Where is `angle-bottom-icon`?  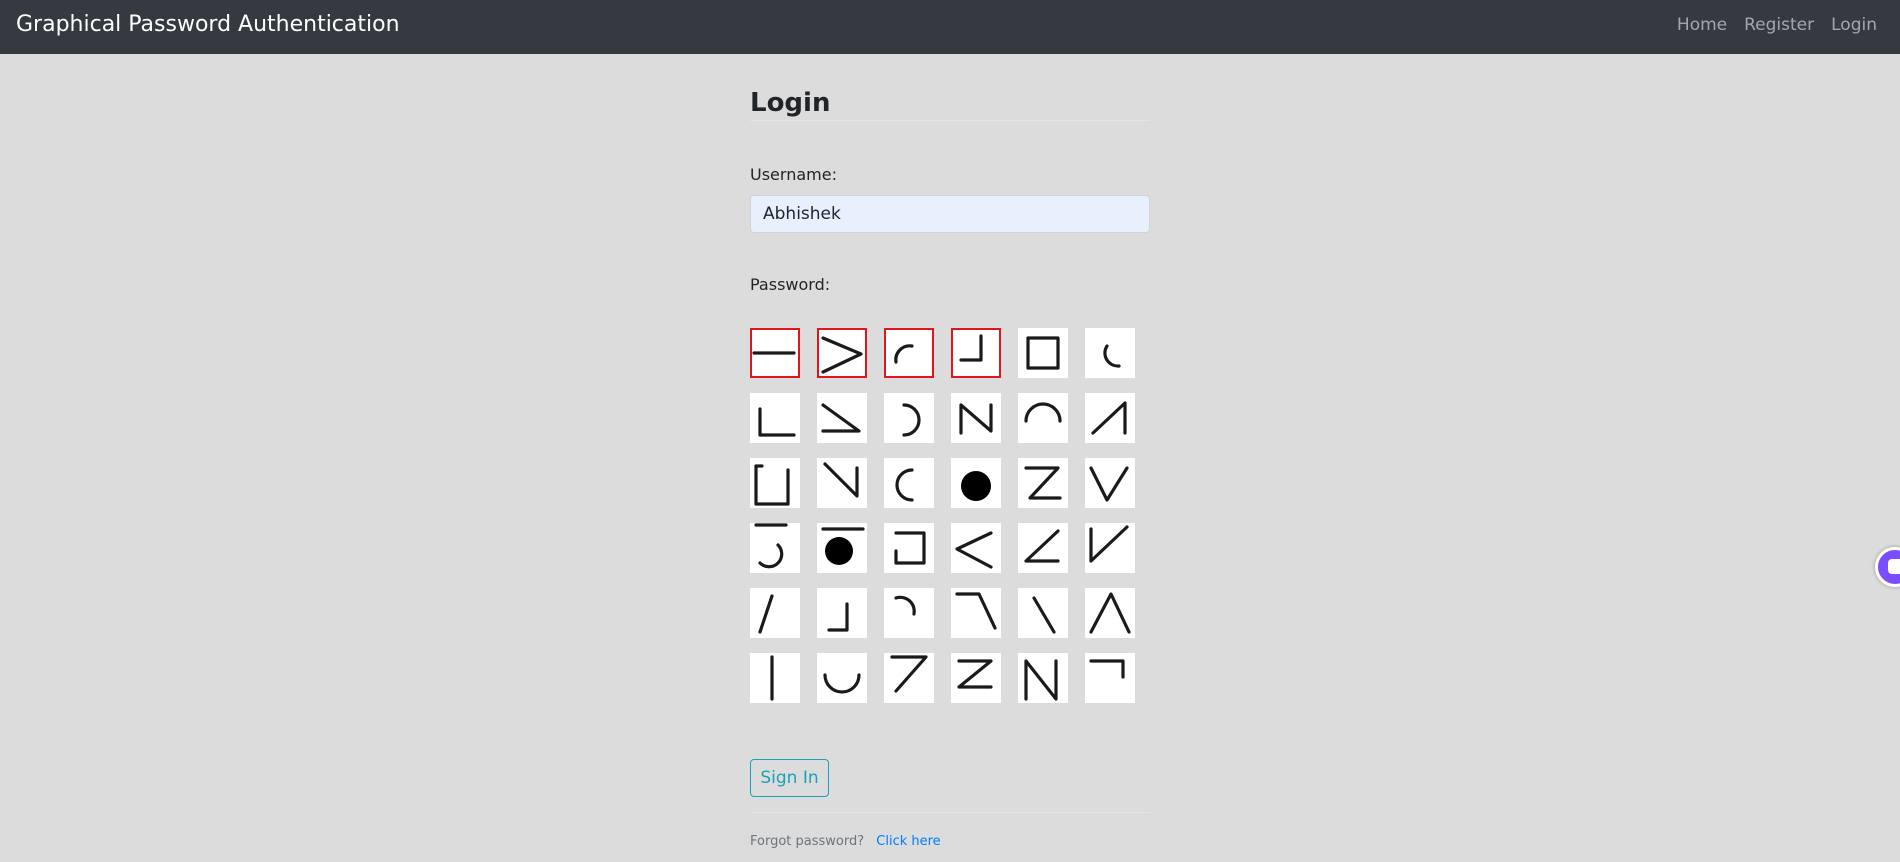 angle-bottom-icon is located at coordinates (1042, 546).